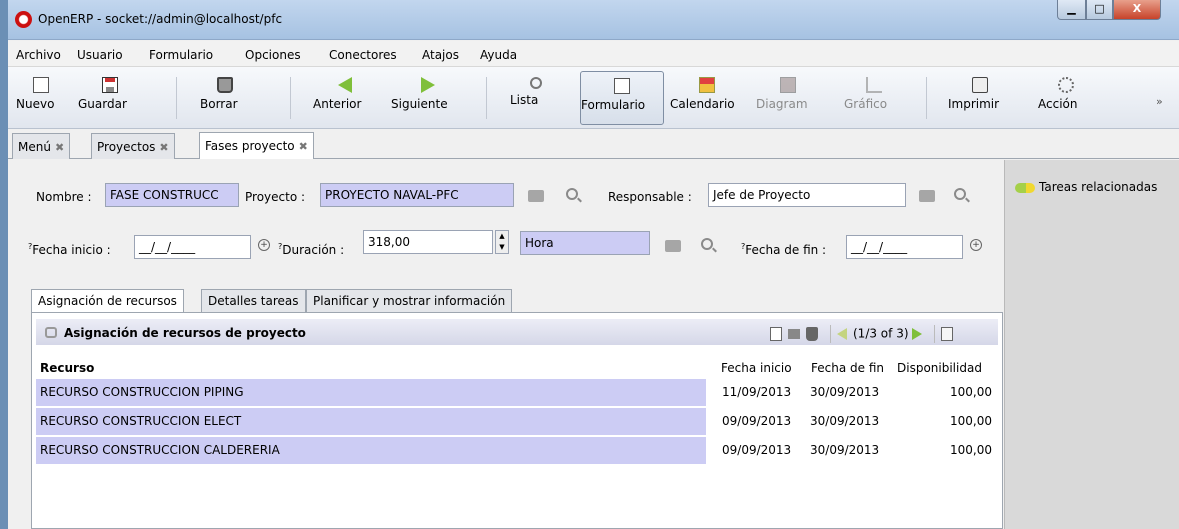  Describe the element at coordinates (253, 300) in the screenshot. I see `tab-detalles-tareas: Detalles tareas` at that location.